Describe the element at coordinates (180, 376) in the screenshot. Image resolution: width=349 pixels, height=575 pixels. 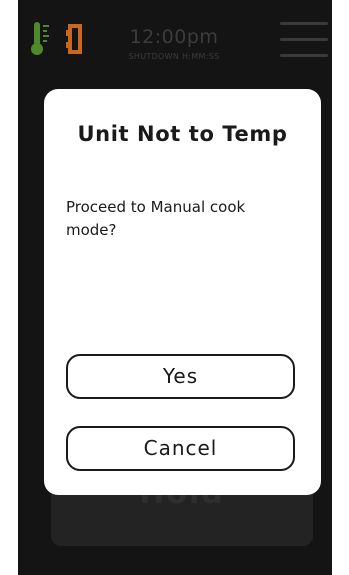
I see `yes-button: Yes` at that location.